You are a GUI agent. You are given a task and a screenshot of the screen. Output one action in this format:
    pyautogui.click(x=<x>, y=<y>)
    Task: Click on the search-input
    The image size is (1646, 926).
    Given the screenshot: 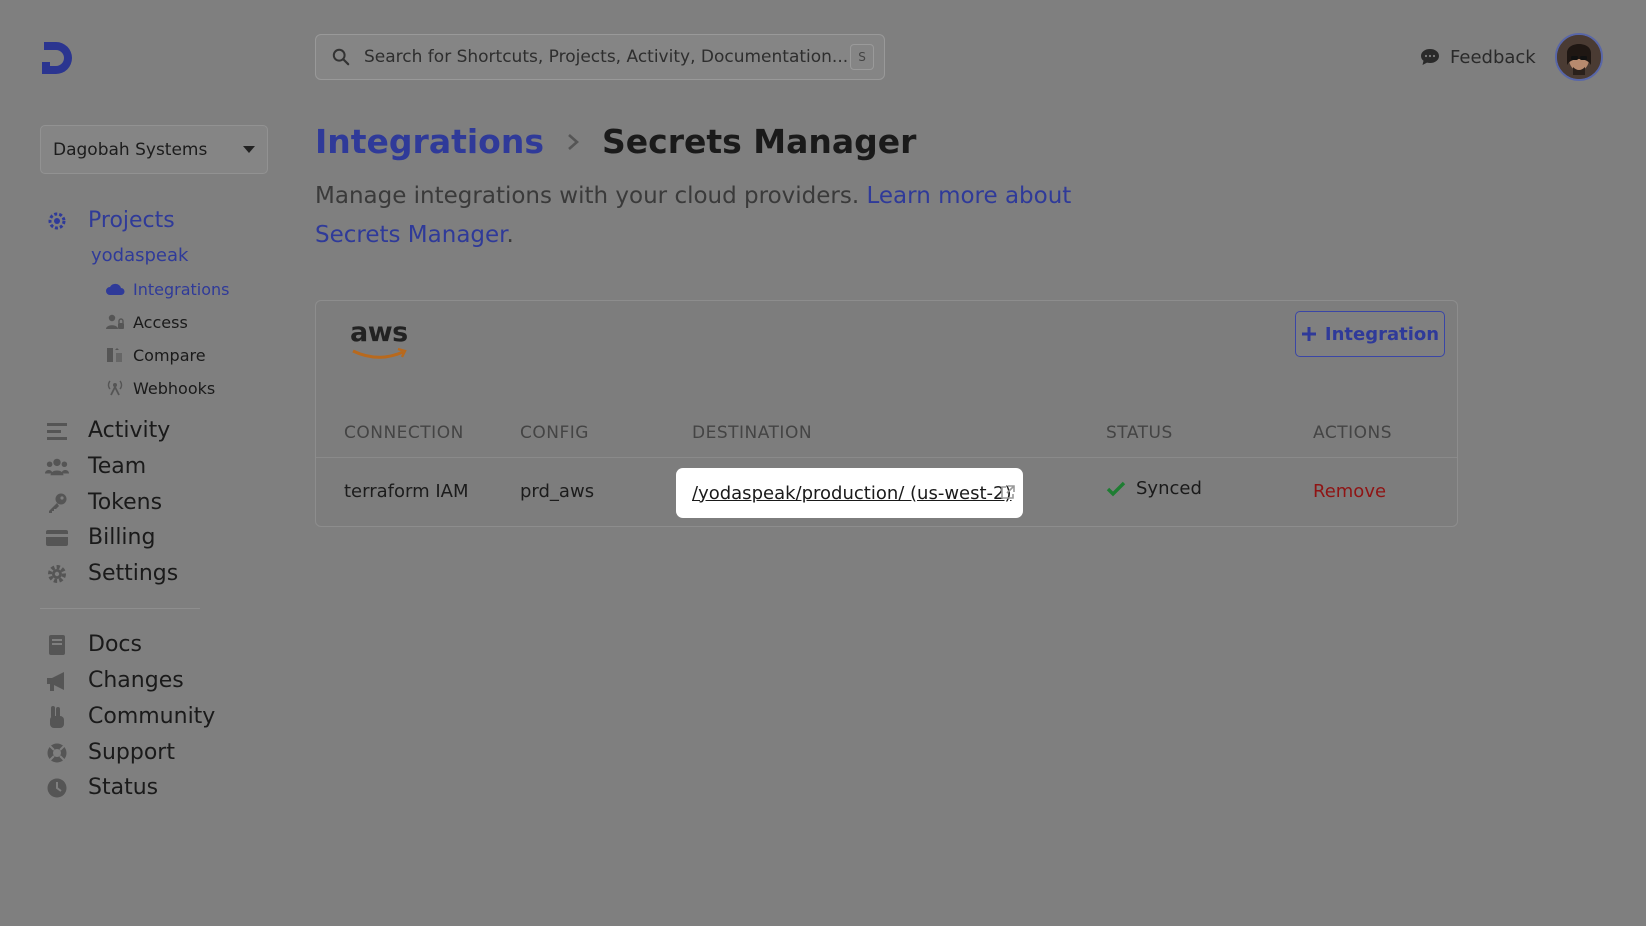 What is the action you would take?
    pyautogui.click(x=606, y=57)
    